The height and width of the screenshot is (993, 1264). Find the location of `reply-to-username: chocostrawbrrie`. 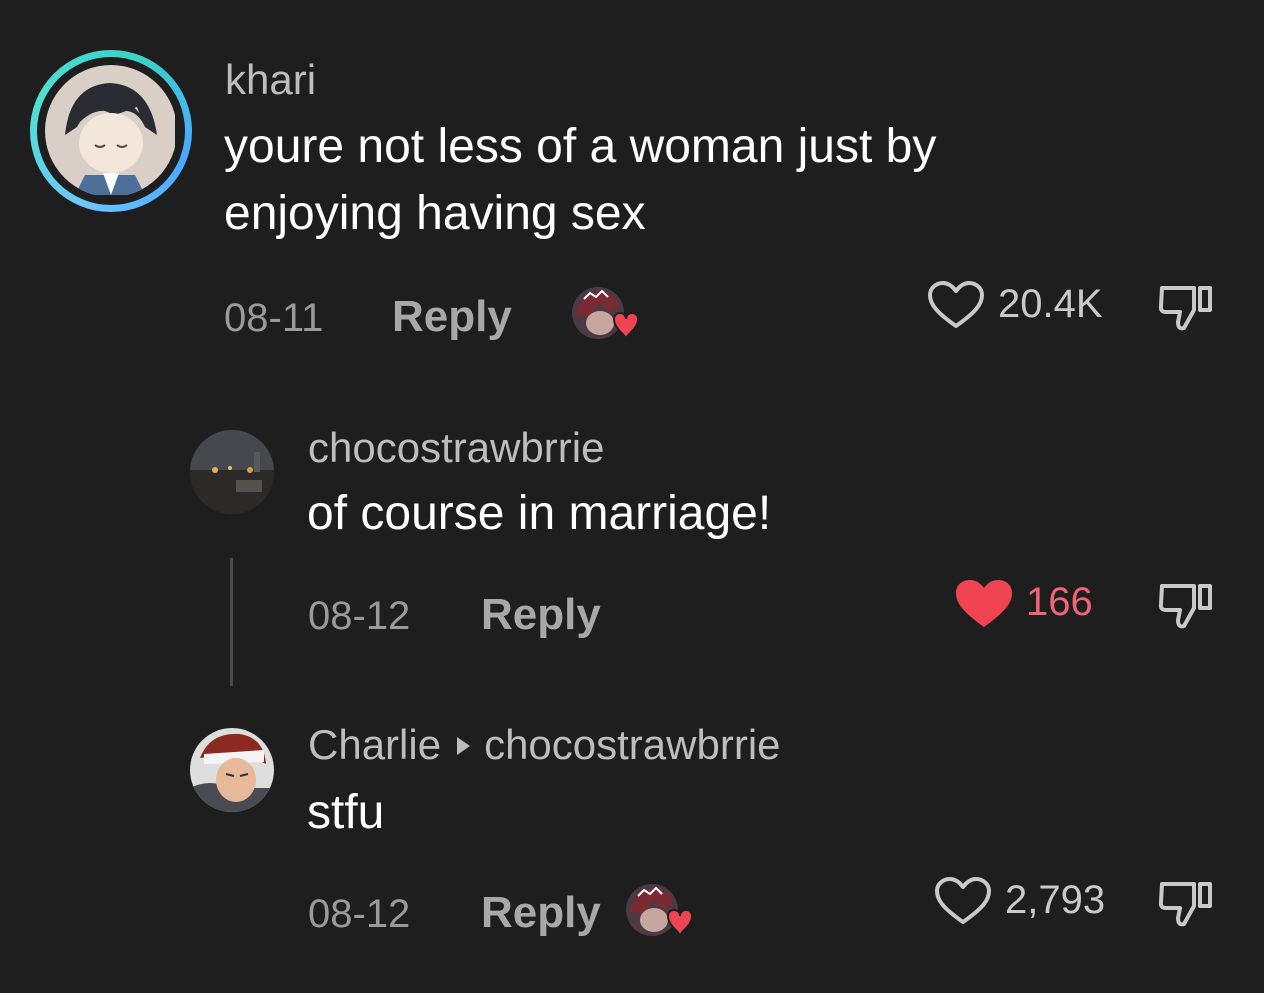

reply-to-username: chocostrawbrrie is located at coordinates (632, 744).